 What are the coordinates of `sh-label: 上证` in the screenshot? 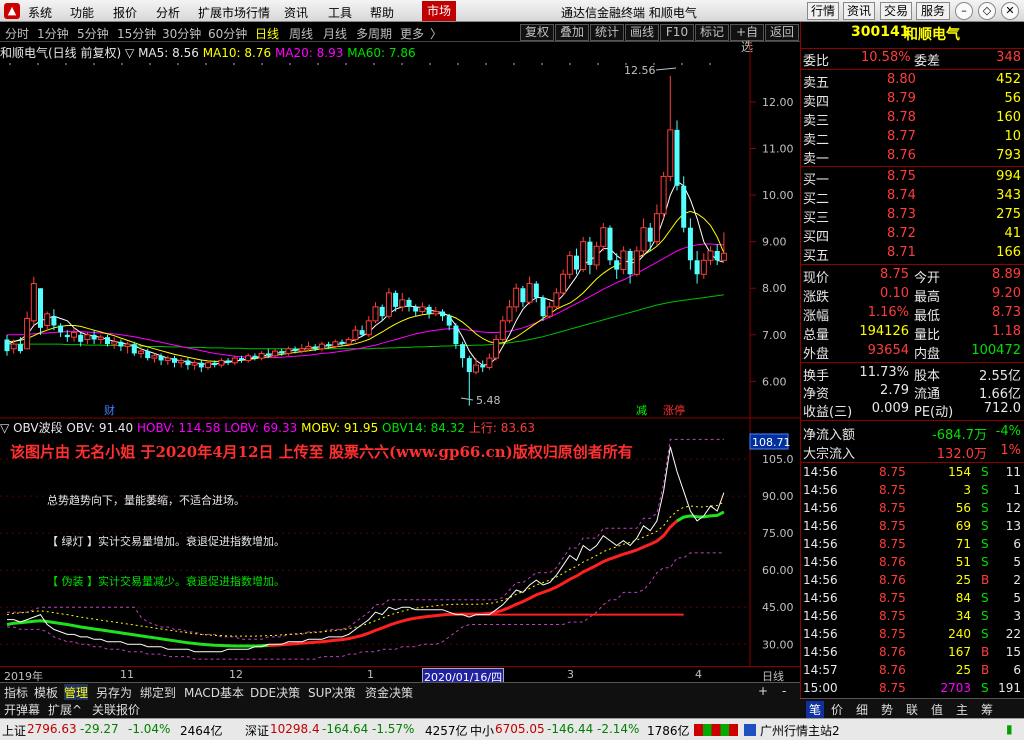 It's located at (14, 730).